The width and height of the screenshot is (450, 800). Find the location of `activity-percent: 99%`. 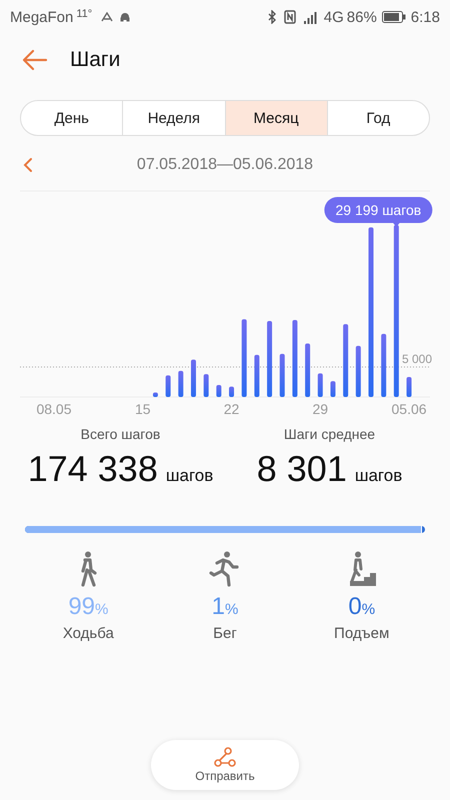

activity-percent: 99% is located at coordinates (88, 607).